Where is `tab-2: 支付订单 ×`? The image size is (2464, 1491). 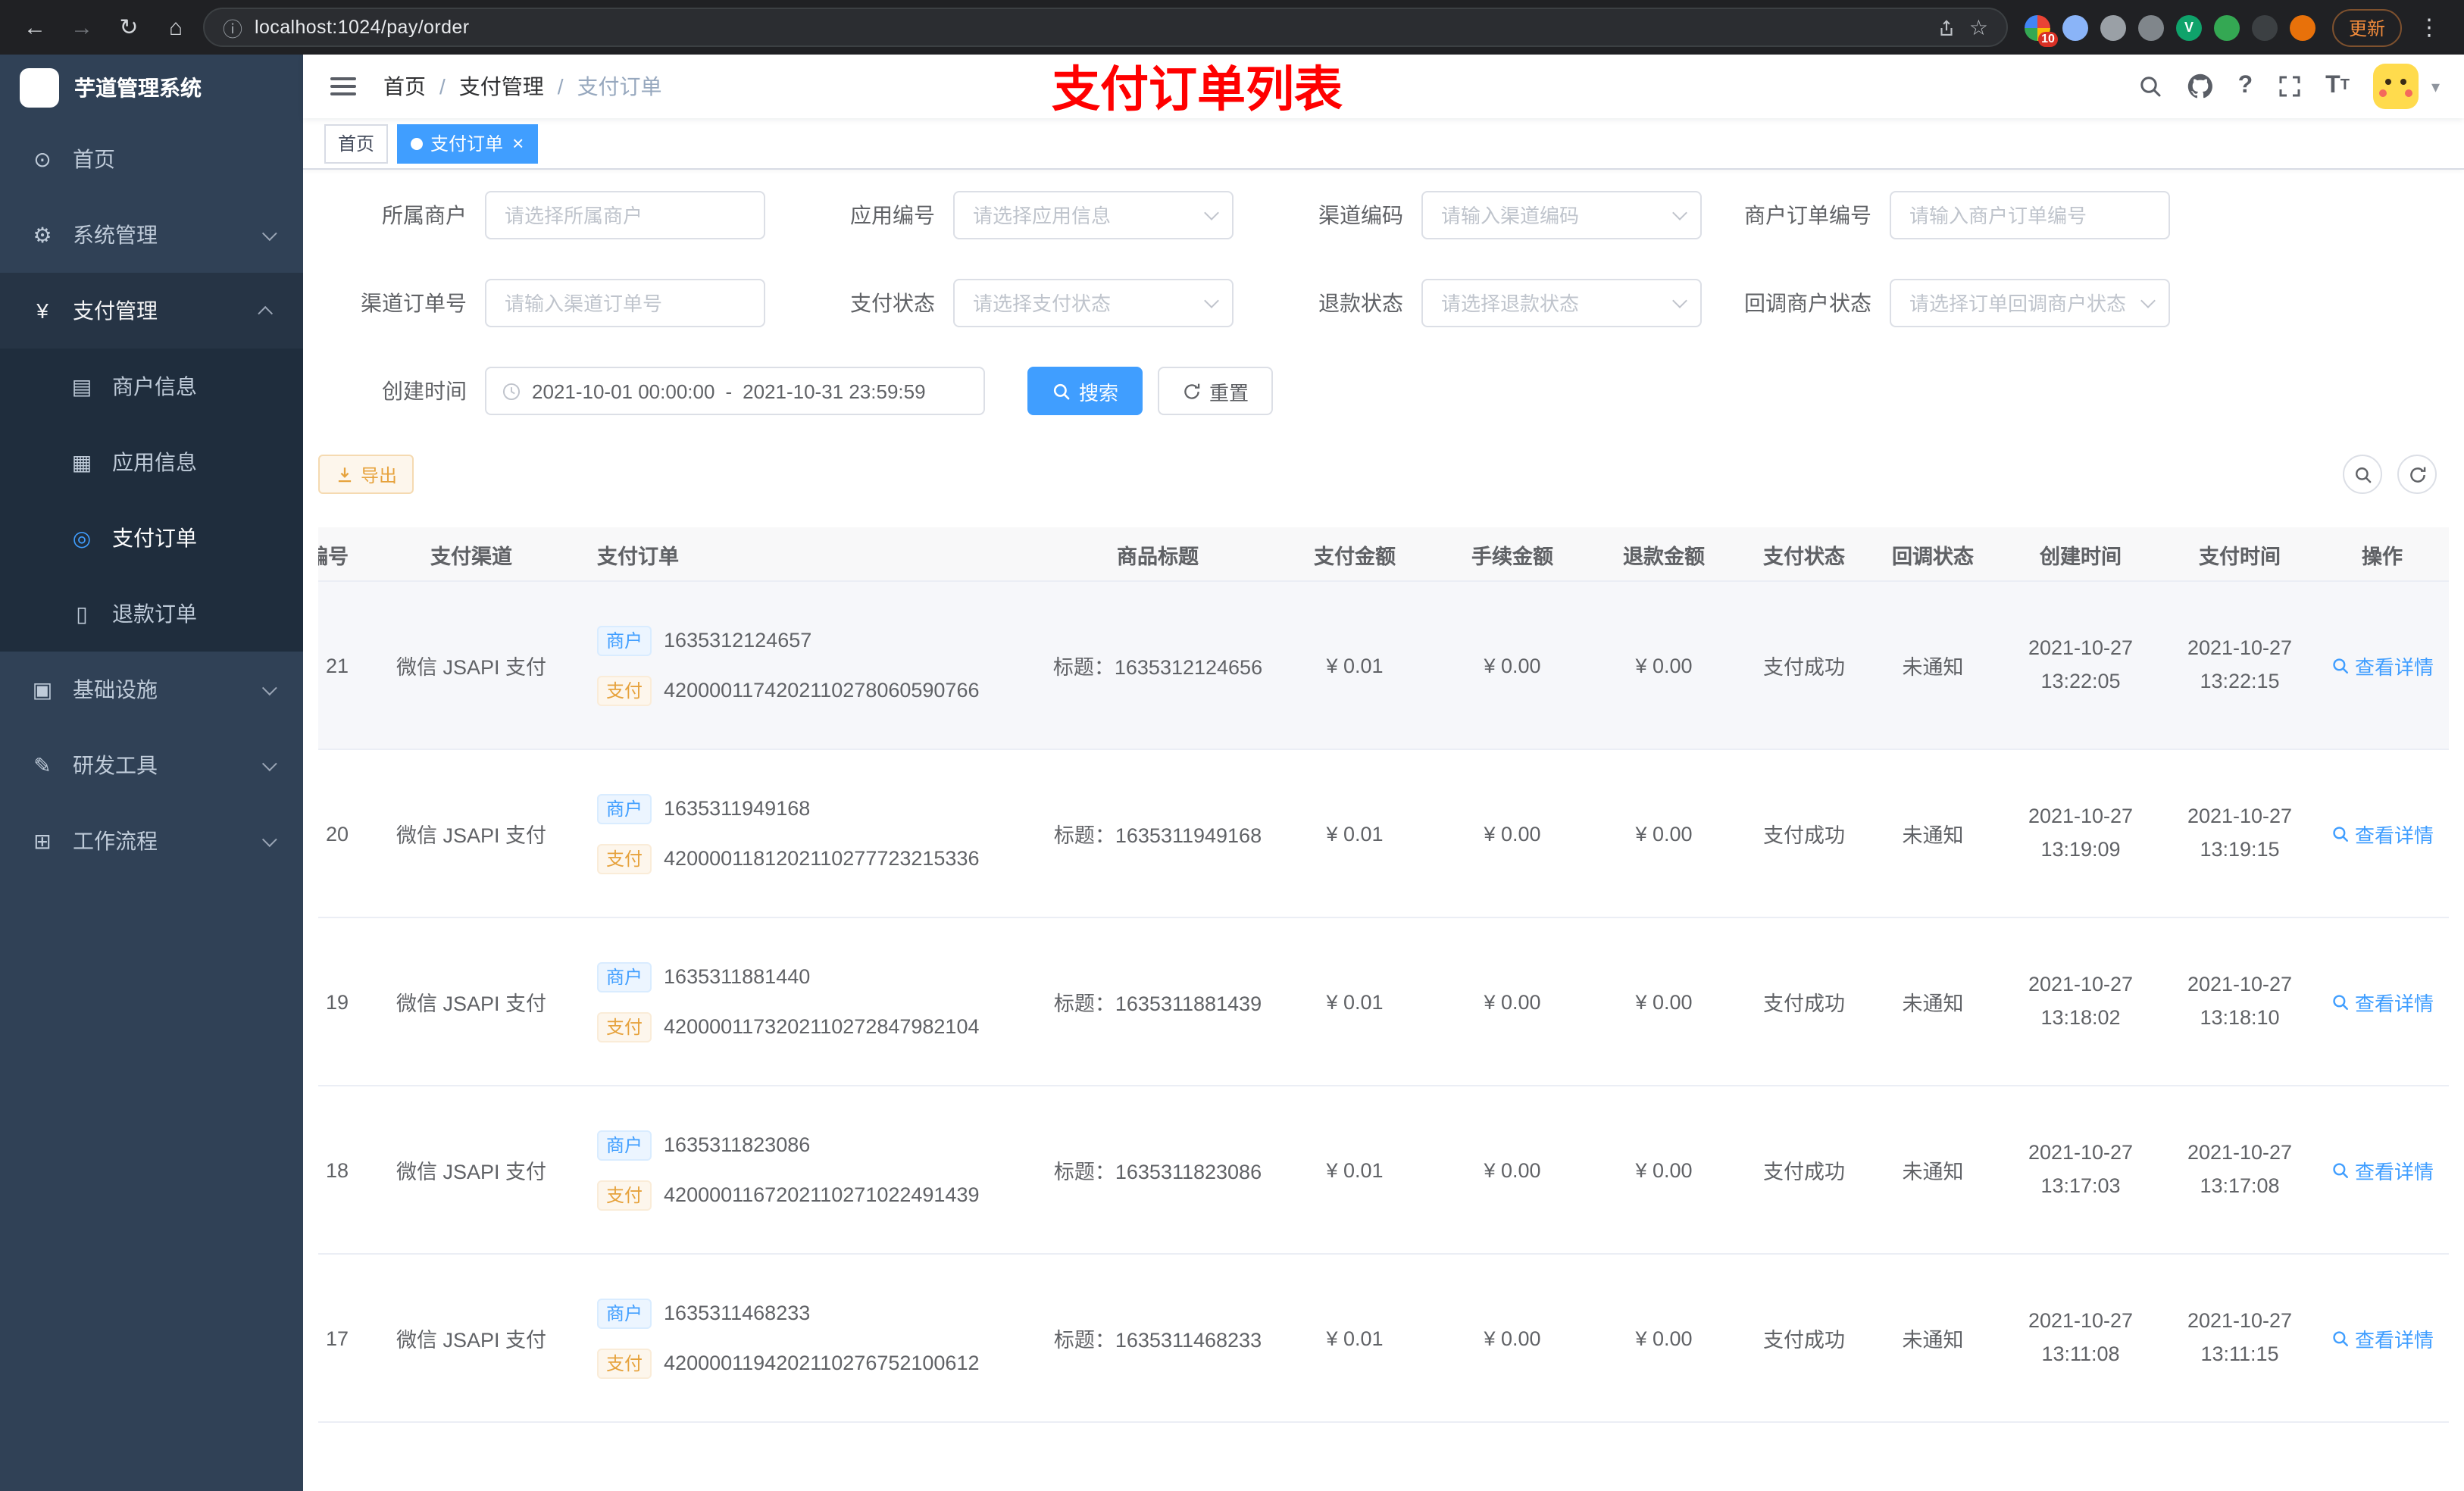 tab-2: 支付订单 × is located at coordinates (467, 143).